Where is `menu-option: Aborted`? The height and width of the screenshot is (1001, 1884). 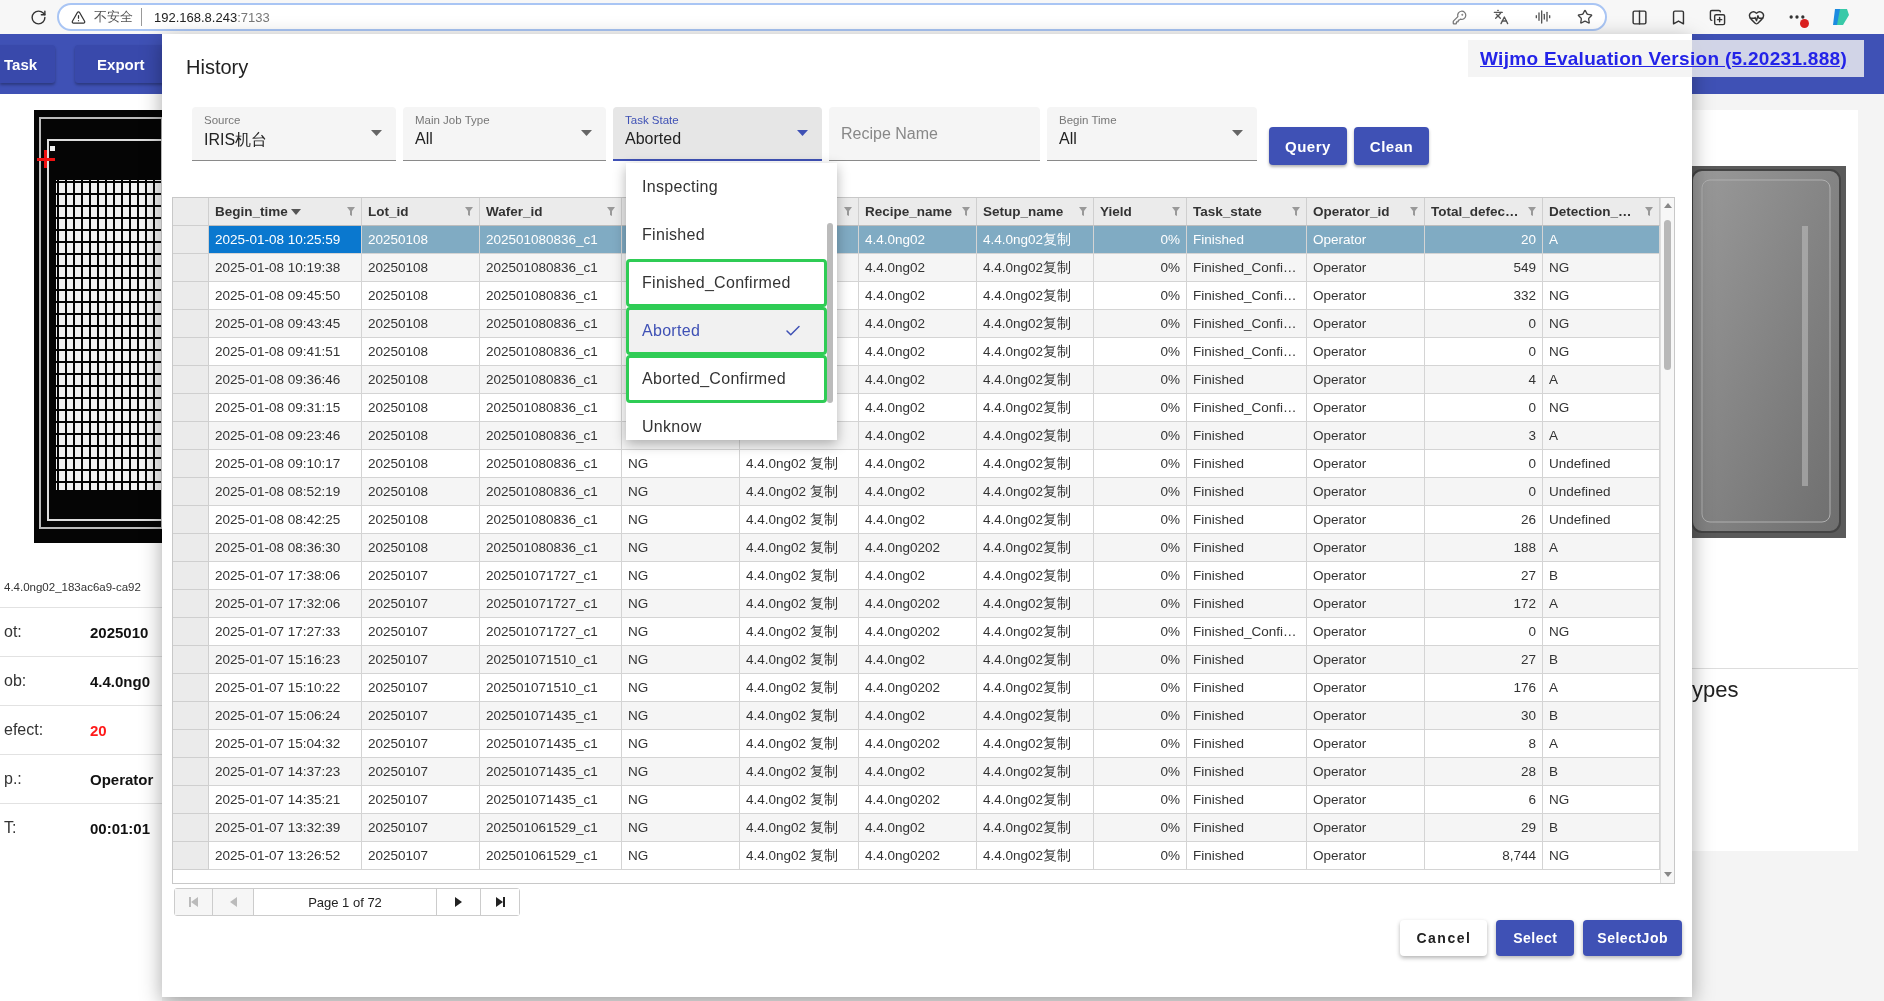 menu-option: Aborted is located at coordinates (726, 331).